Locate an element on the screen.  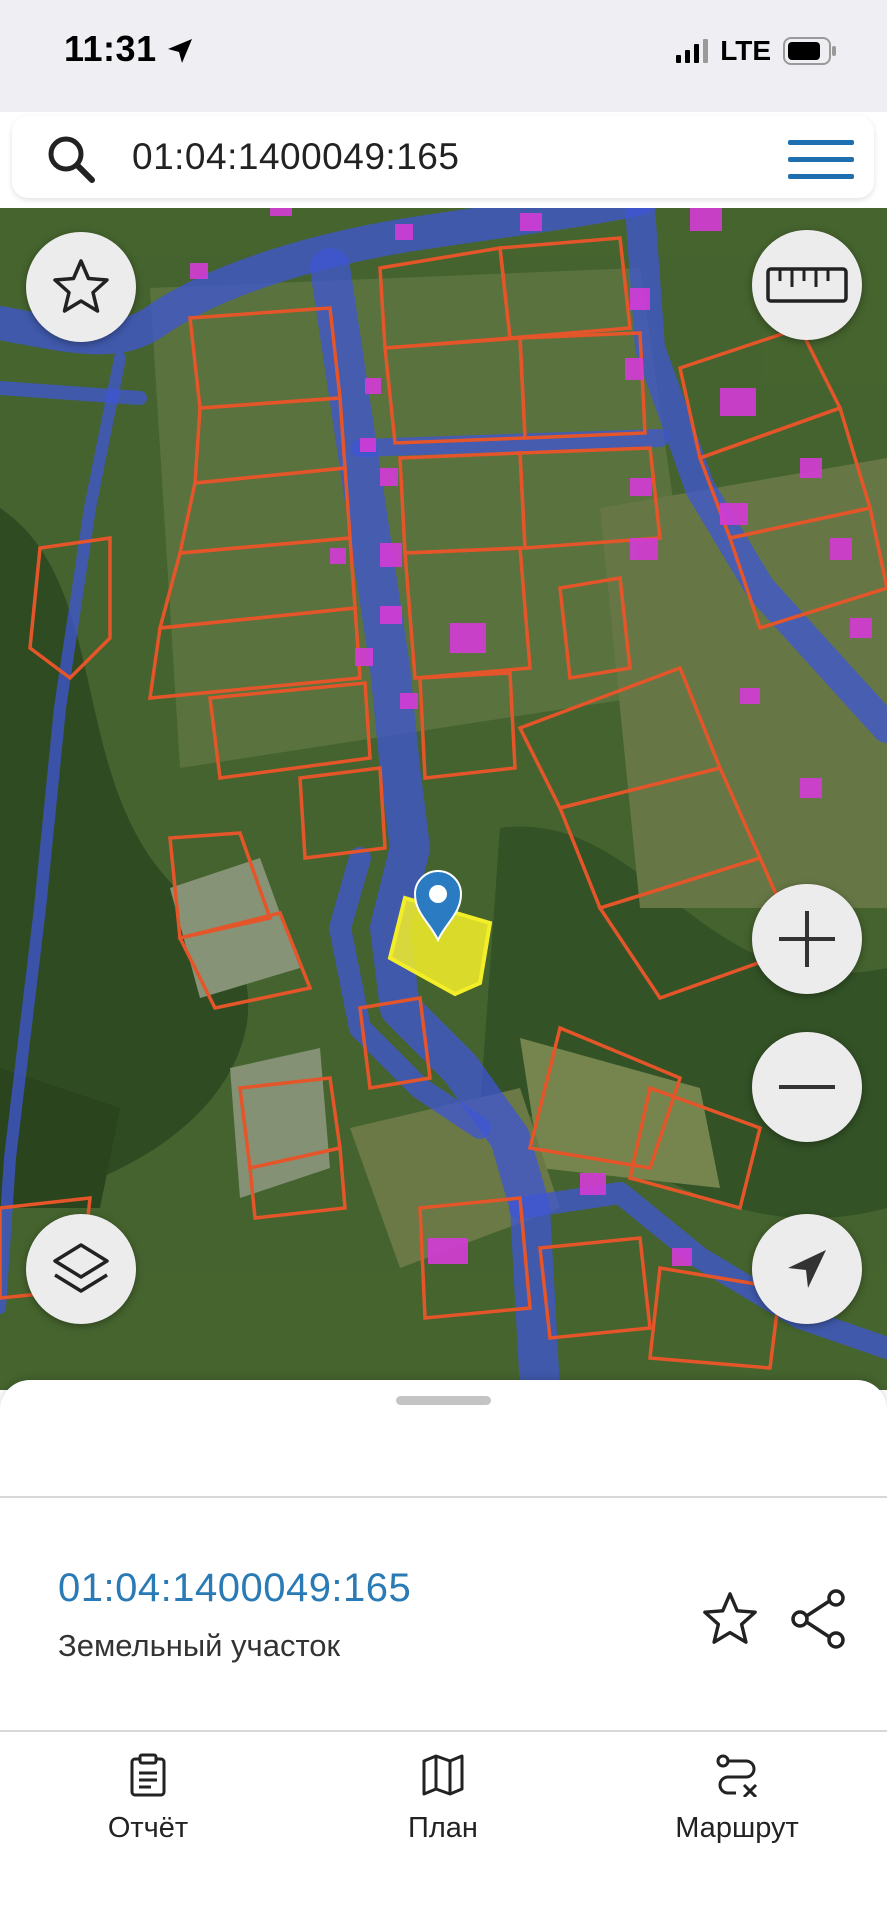
star-icon is located at coordinates (81, 286).